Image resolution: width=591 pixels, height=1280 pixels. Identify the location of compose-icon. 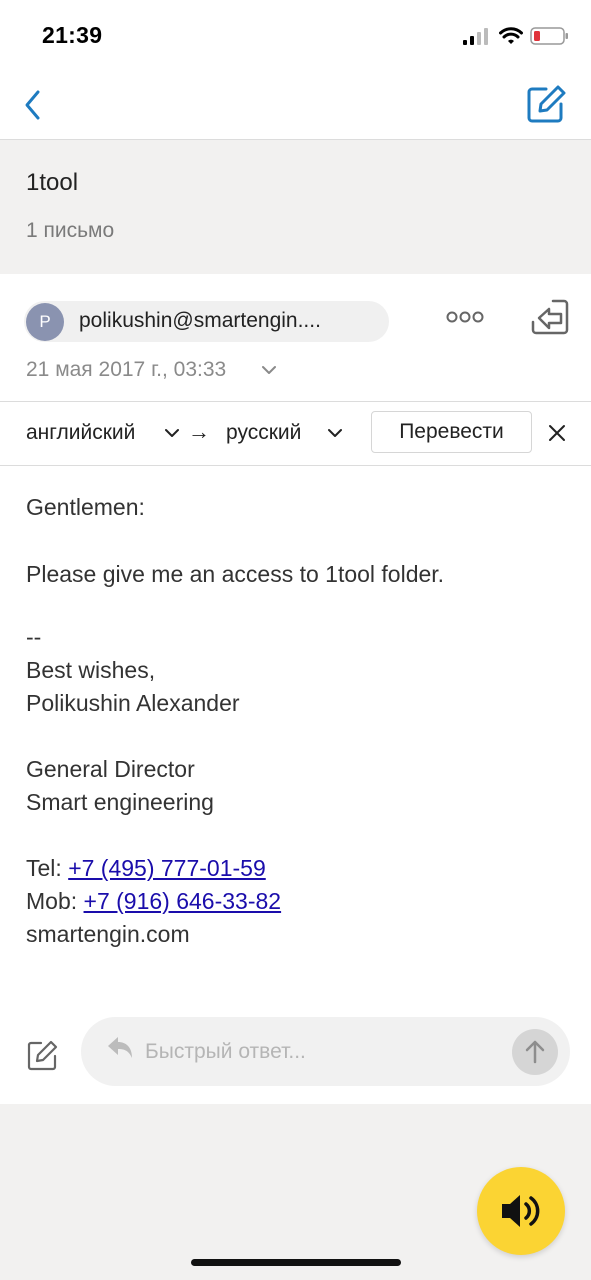
(546, 104).